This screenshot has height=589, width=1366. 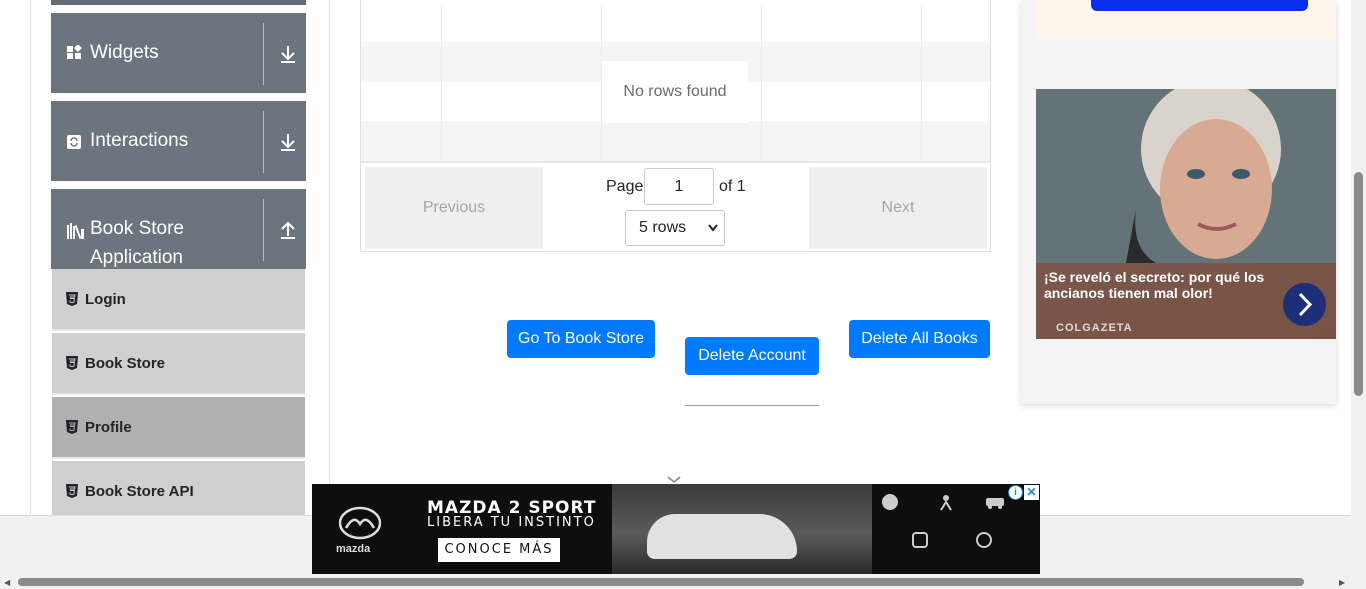 I want to click on rows-per-page-select: 5 rows, so click(x=675, y=228).